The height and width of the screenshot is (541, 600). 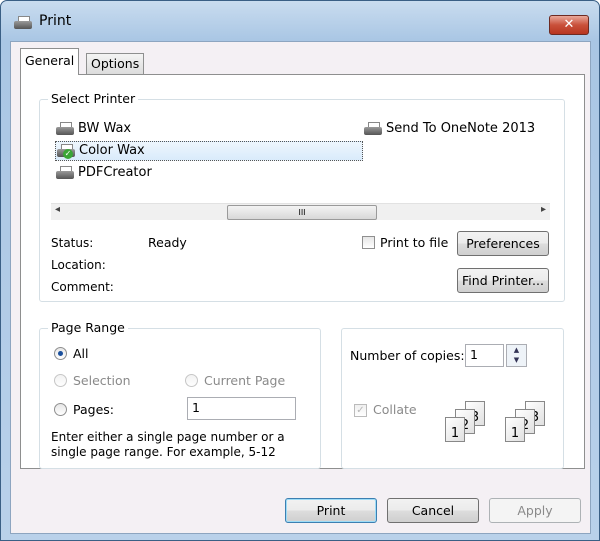 I want to click on current-page-radio, so click(x=191, y=380).